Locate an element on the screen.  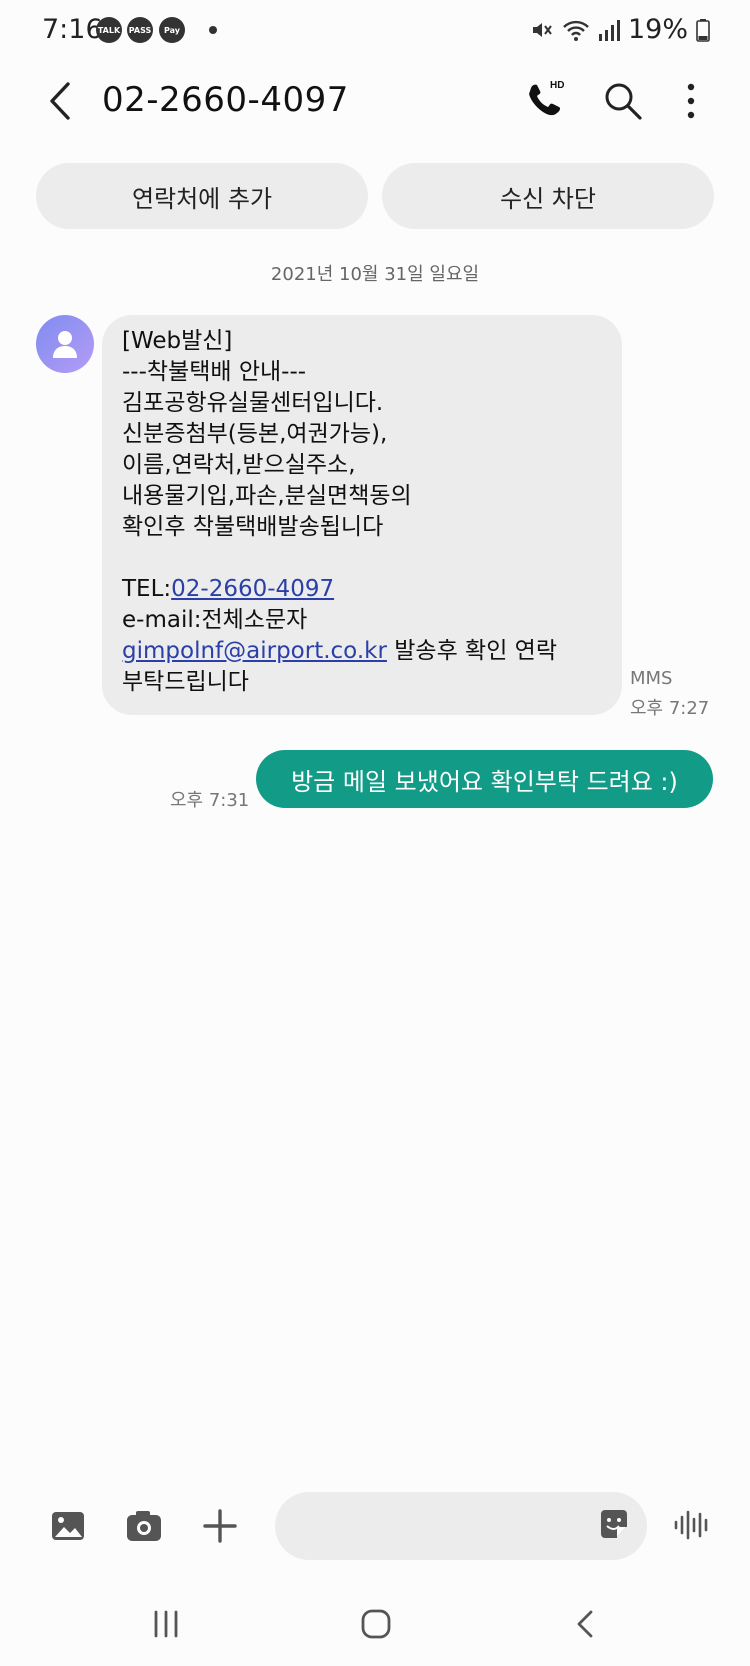
recent-apps-icon is located at coordinates (166, 1624).